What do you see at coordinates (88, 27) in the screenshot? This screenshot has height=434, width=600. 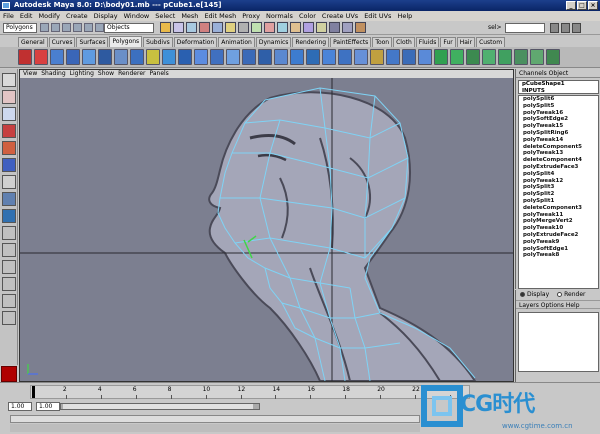 I see `select-object-icon` at bounding box center [88, 27].